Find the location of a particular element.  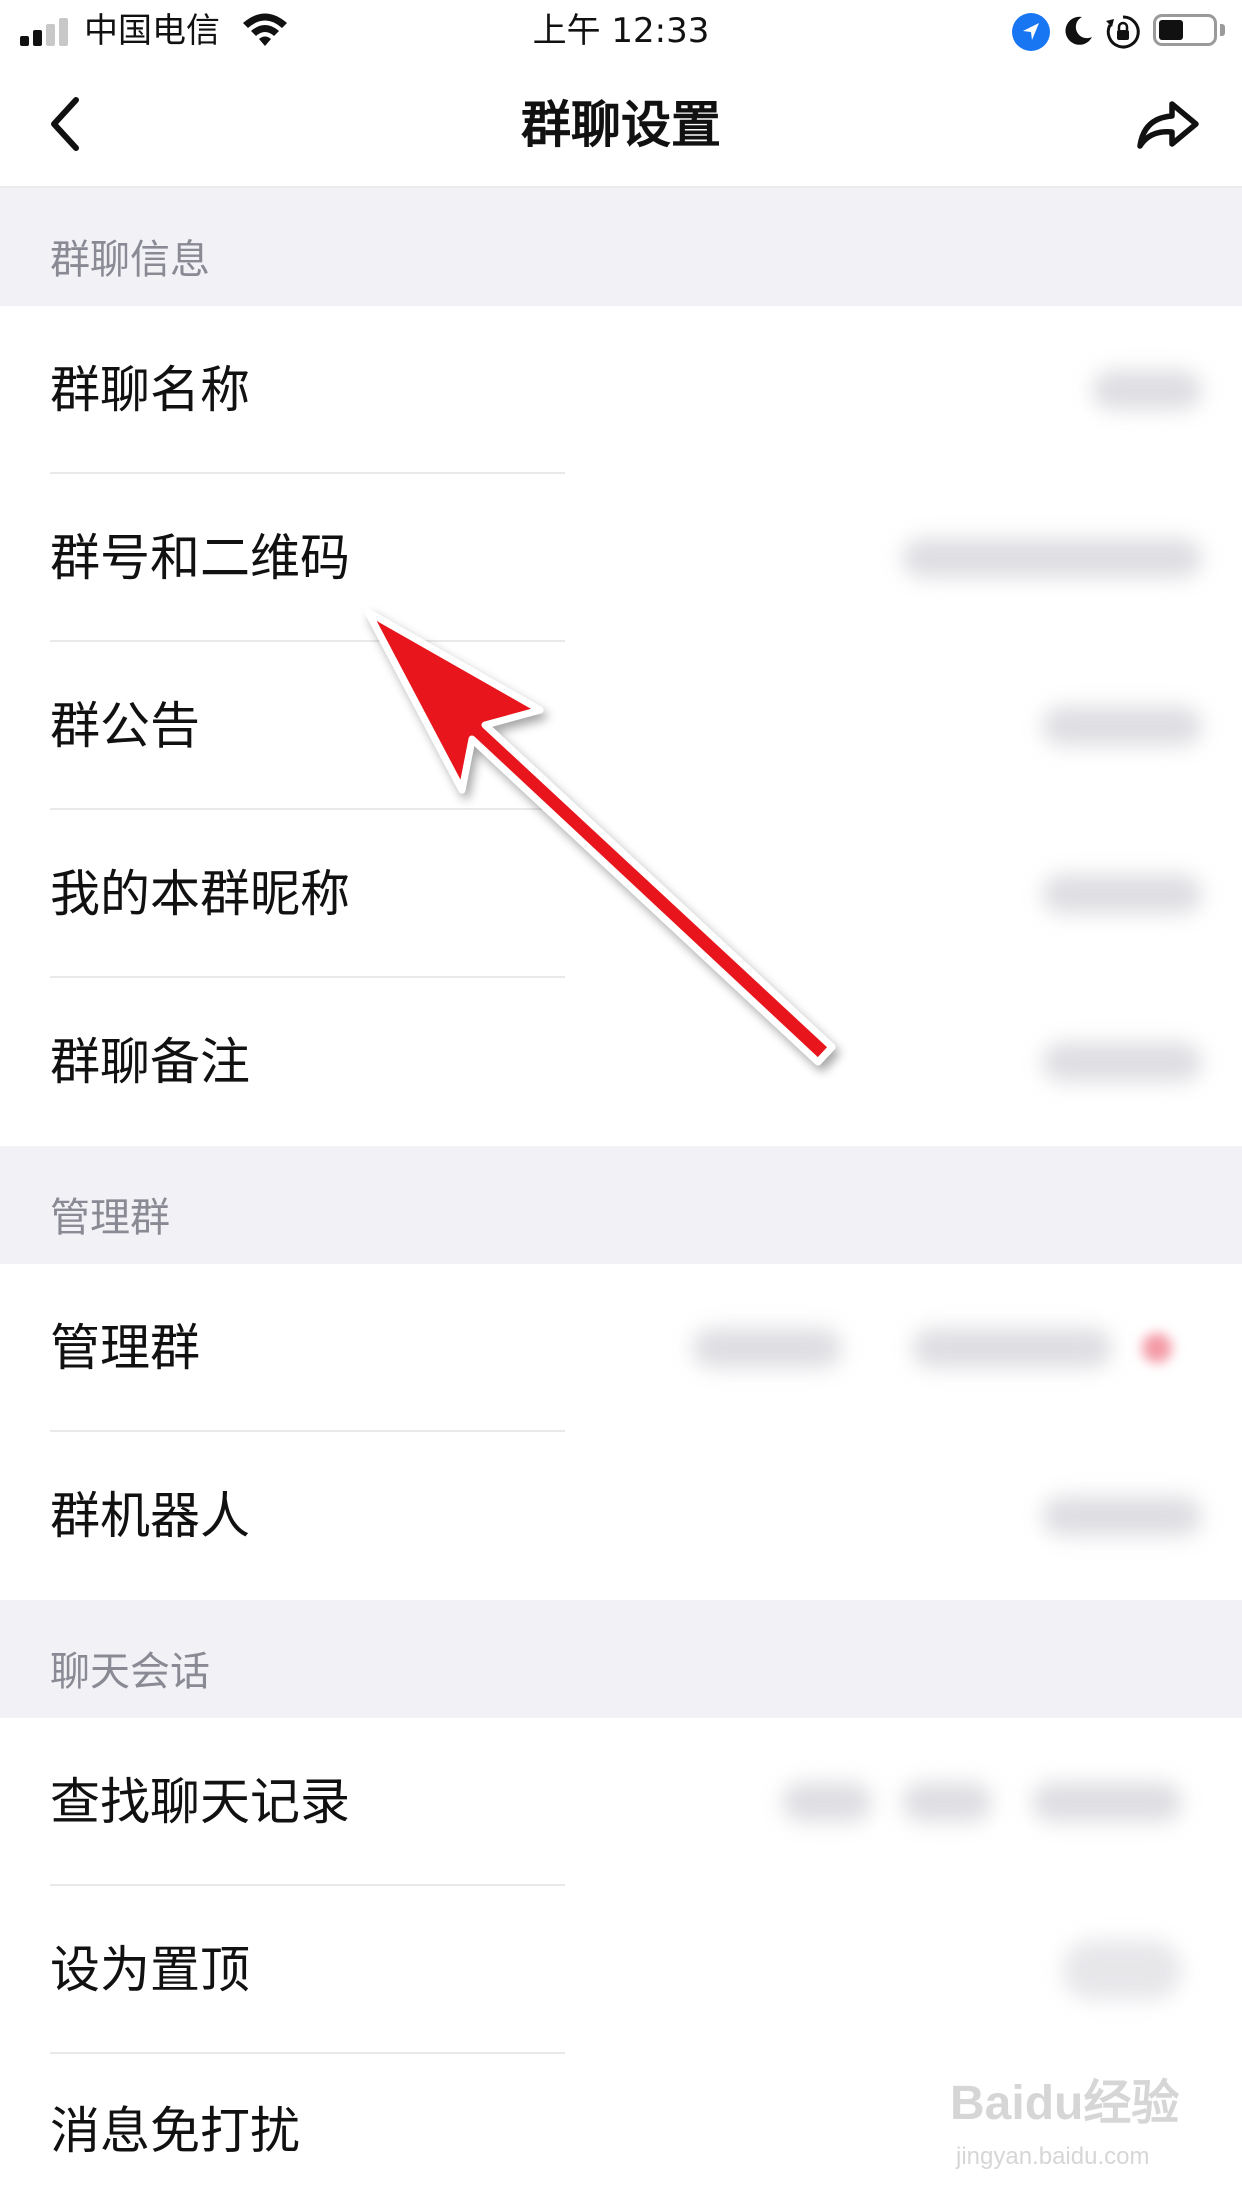

row-label: 群公告 is located at coordinates (125, 726).